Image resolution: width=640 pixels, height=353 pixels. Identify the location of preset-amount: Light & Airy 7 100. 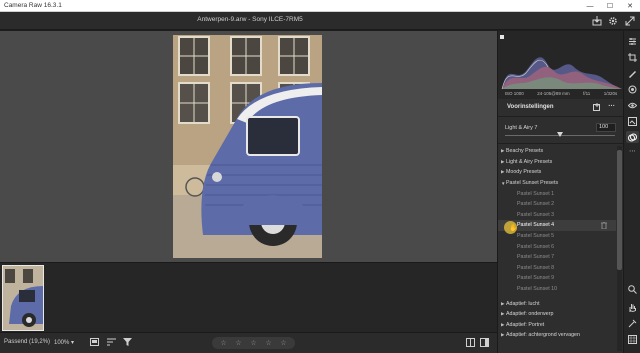
(561, 132).